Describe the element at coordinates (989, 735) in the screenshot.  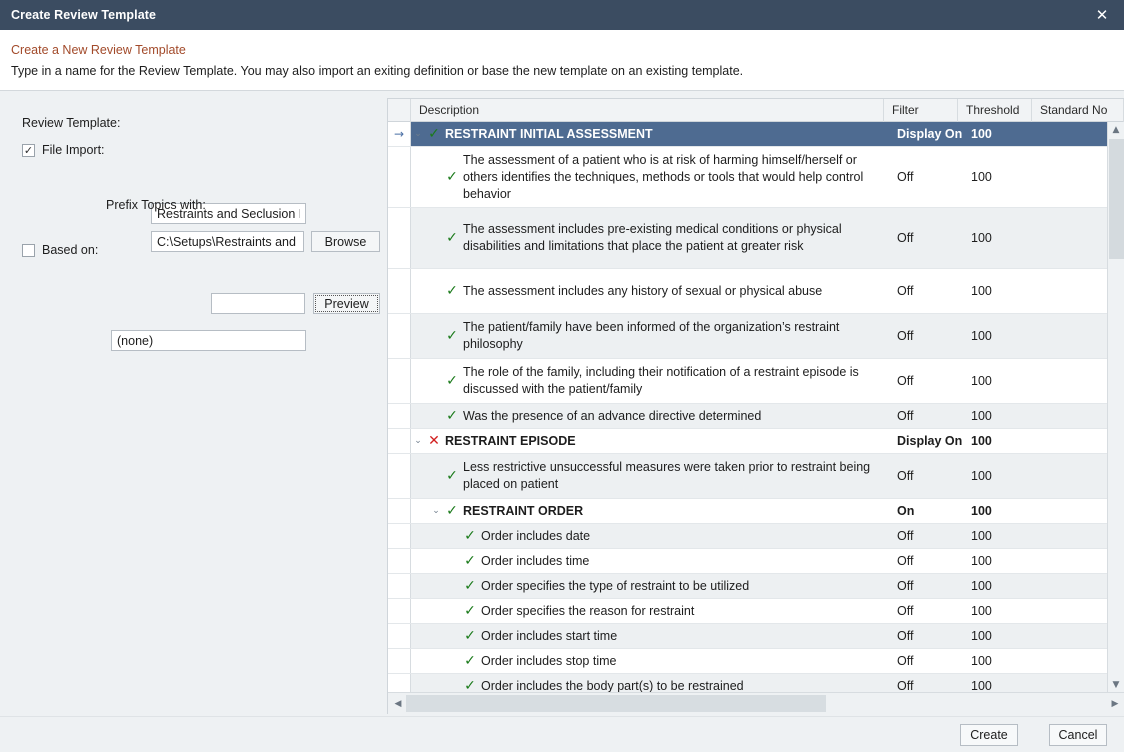
I see `create-button: Create` at that location.